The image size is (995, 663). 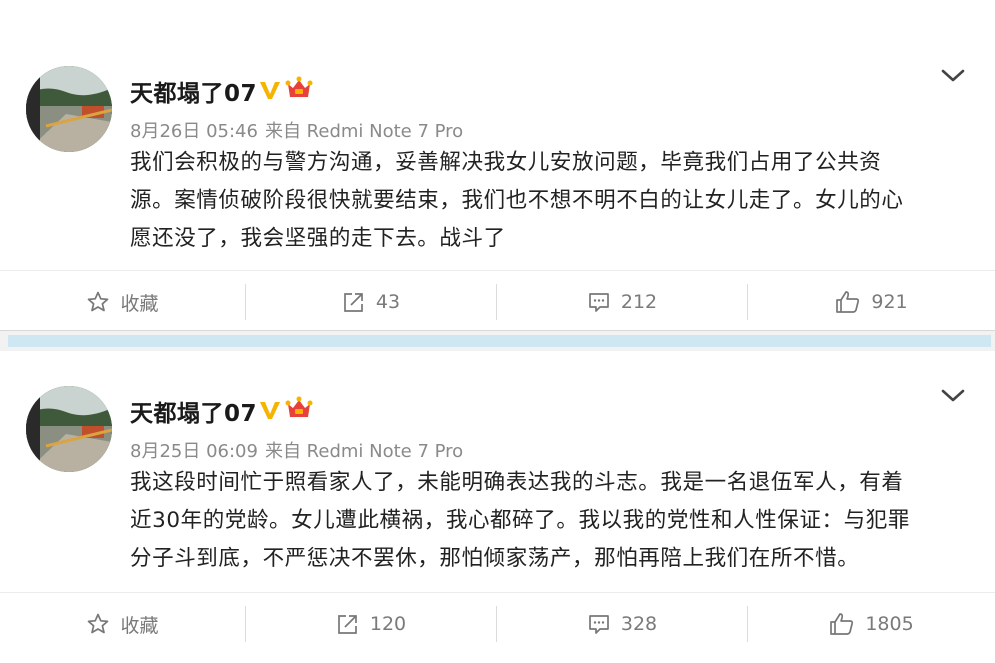 What do you see at coordinates (639, 302) in the screenshot?
I see `comment-count: 212` at bounding box center [639, 302].